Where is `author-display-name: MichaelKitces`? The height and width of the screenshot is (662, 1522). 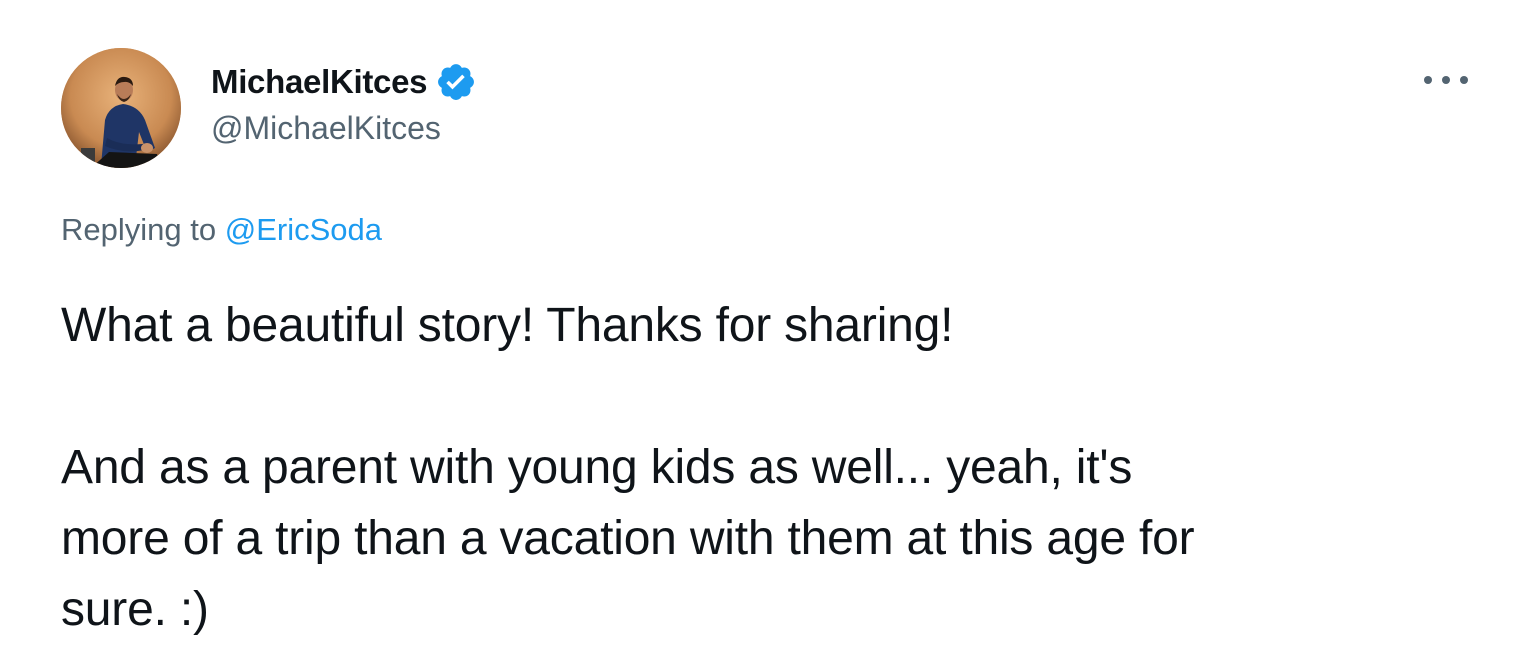 author-display-name: MichaelKitces is located at coordinates (319, 82).